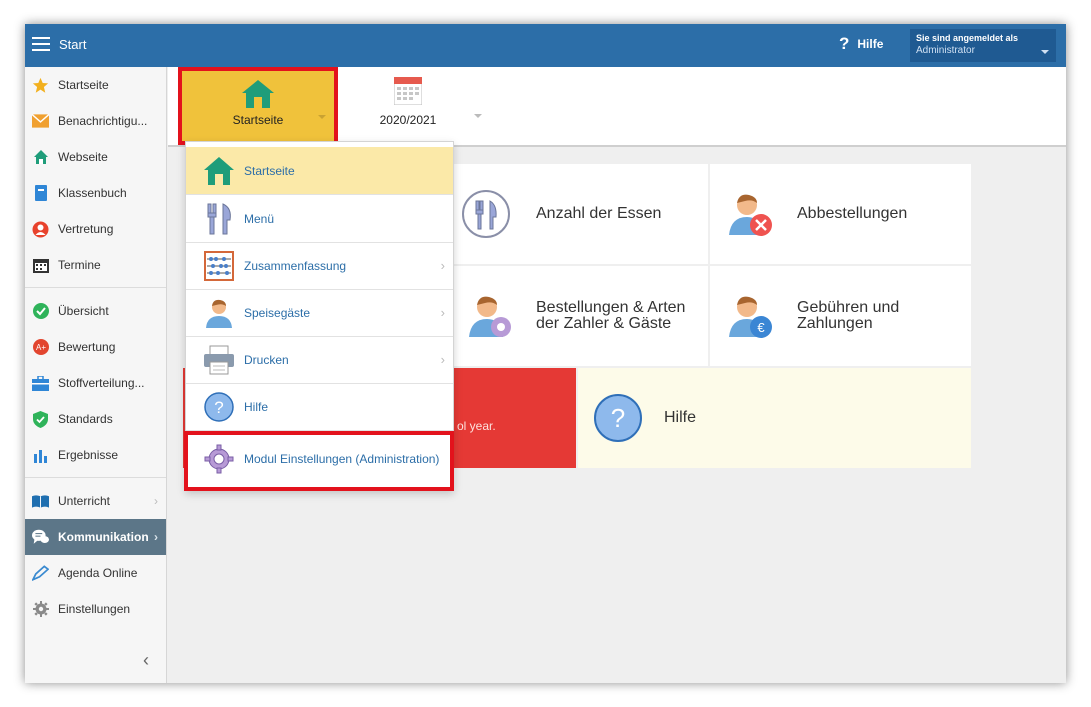 Image resolution: width=1091 pixels, height=707 pixels. Describe the element at coordinates (844, 43) in the screenshot. I see `question-mark-icon: ?` at that location.